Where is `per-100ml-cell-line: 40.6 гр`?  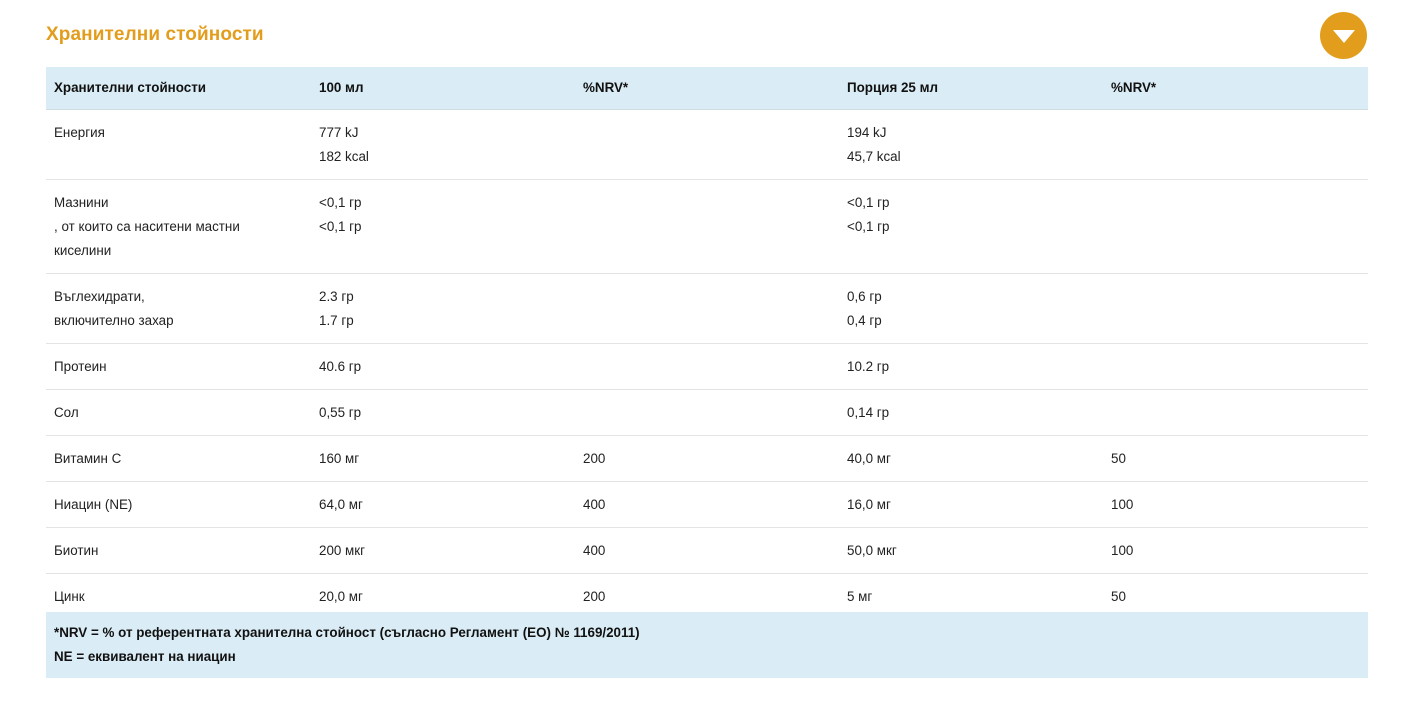
per-100ml-cell-line: 40.6 гр is located at coordinates (340, 366).